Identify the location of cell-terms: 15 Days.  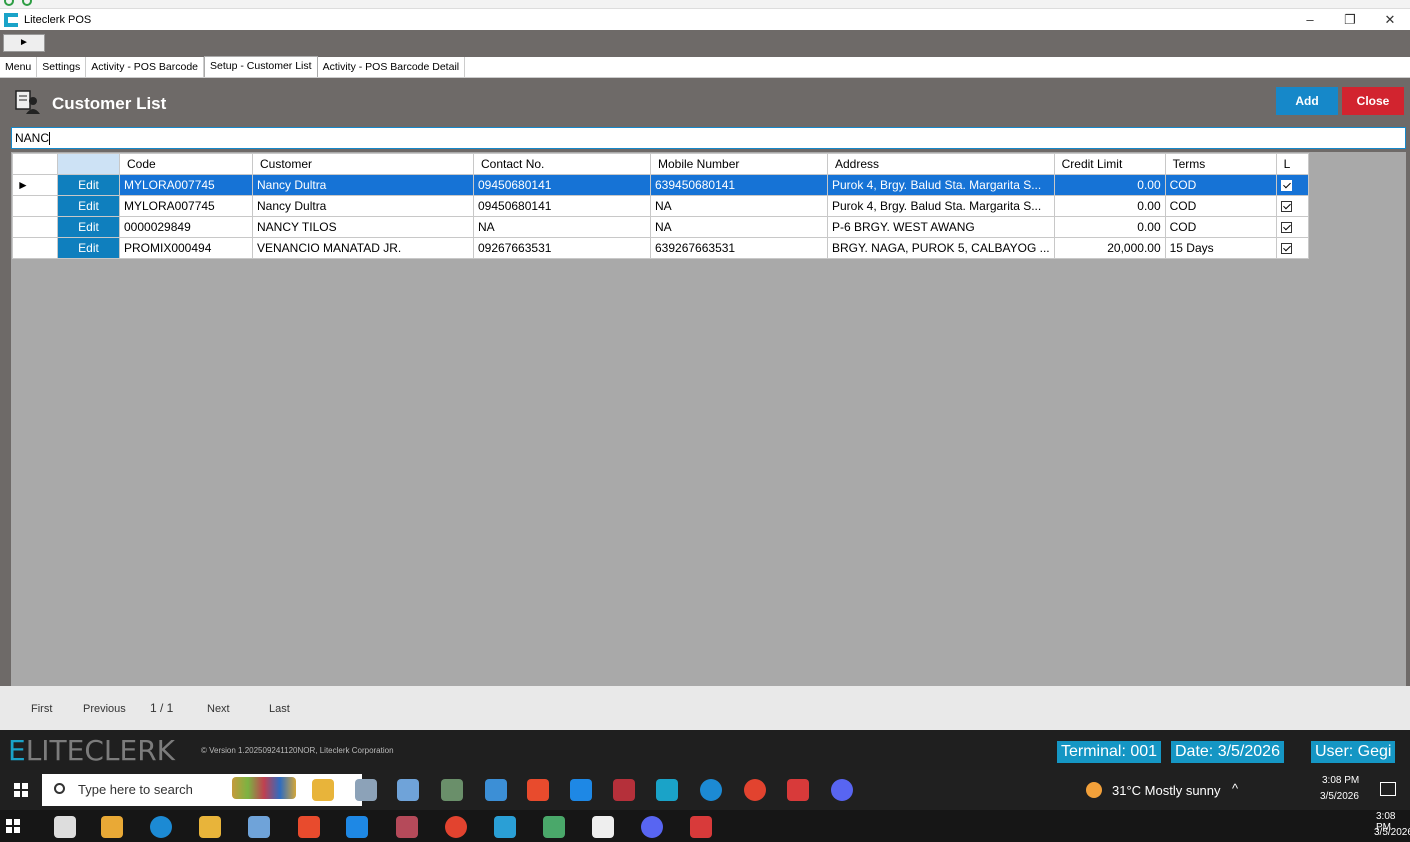
(1220, 248).